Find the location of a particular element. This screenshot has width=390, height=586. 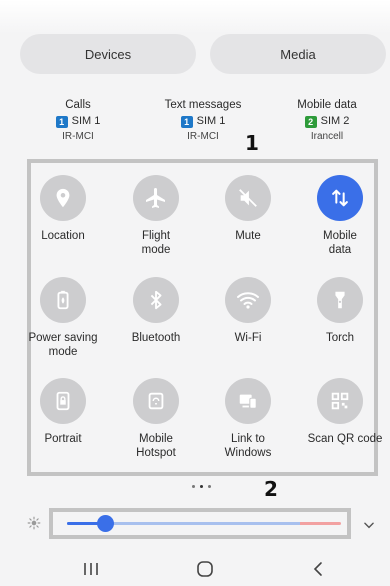

calls-carrier: IR-MCI is located at coordinates (78, 136).